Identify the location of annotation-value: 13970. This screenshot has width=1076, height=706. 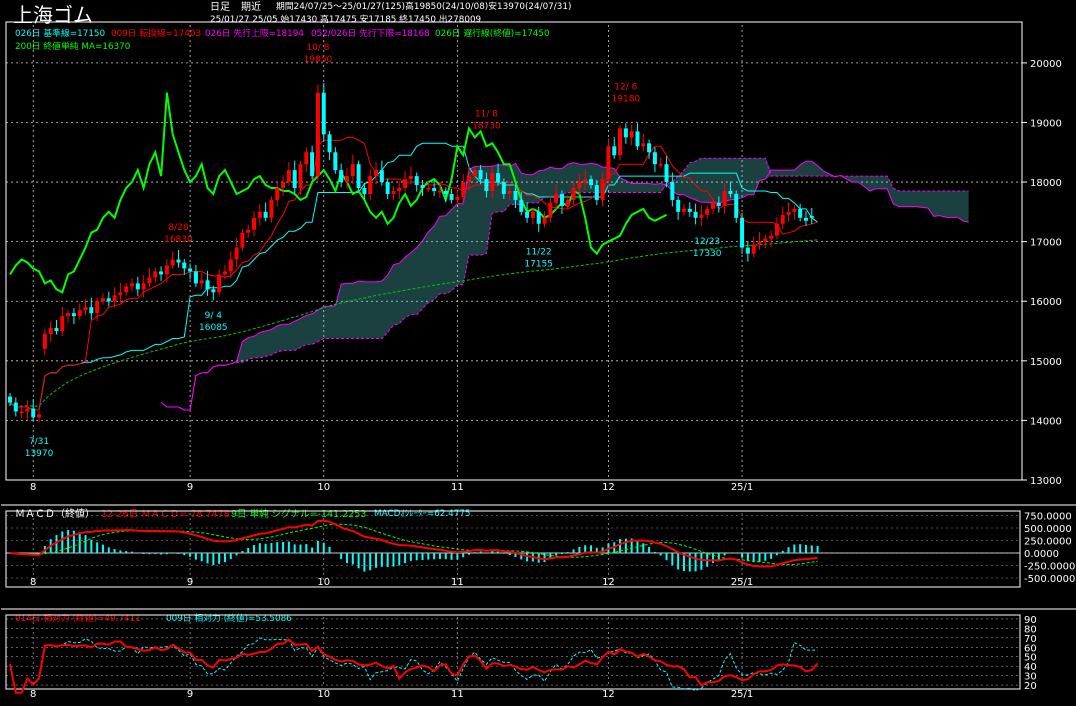
(39, 454).